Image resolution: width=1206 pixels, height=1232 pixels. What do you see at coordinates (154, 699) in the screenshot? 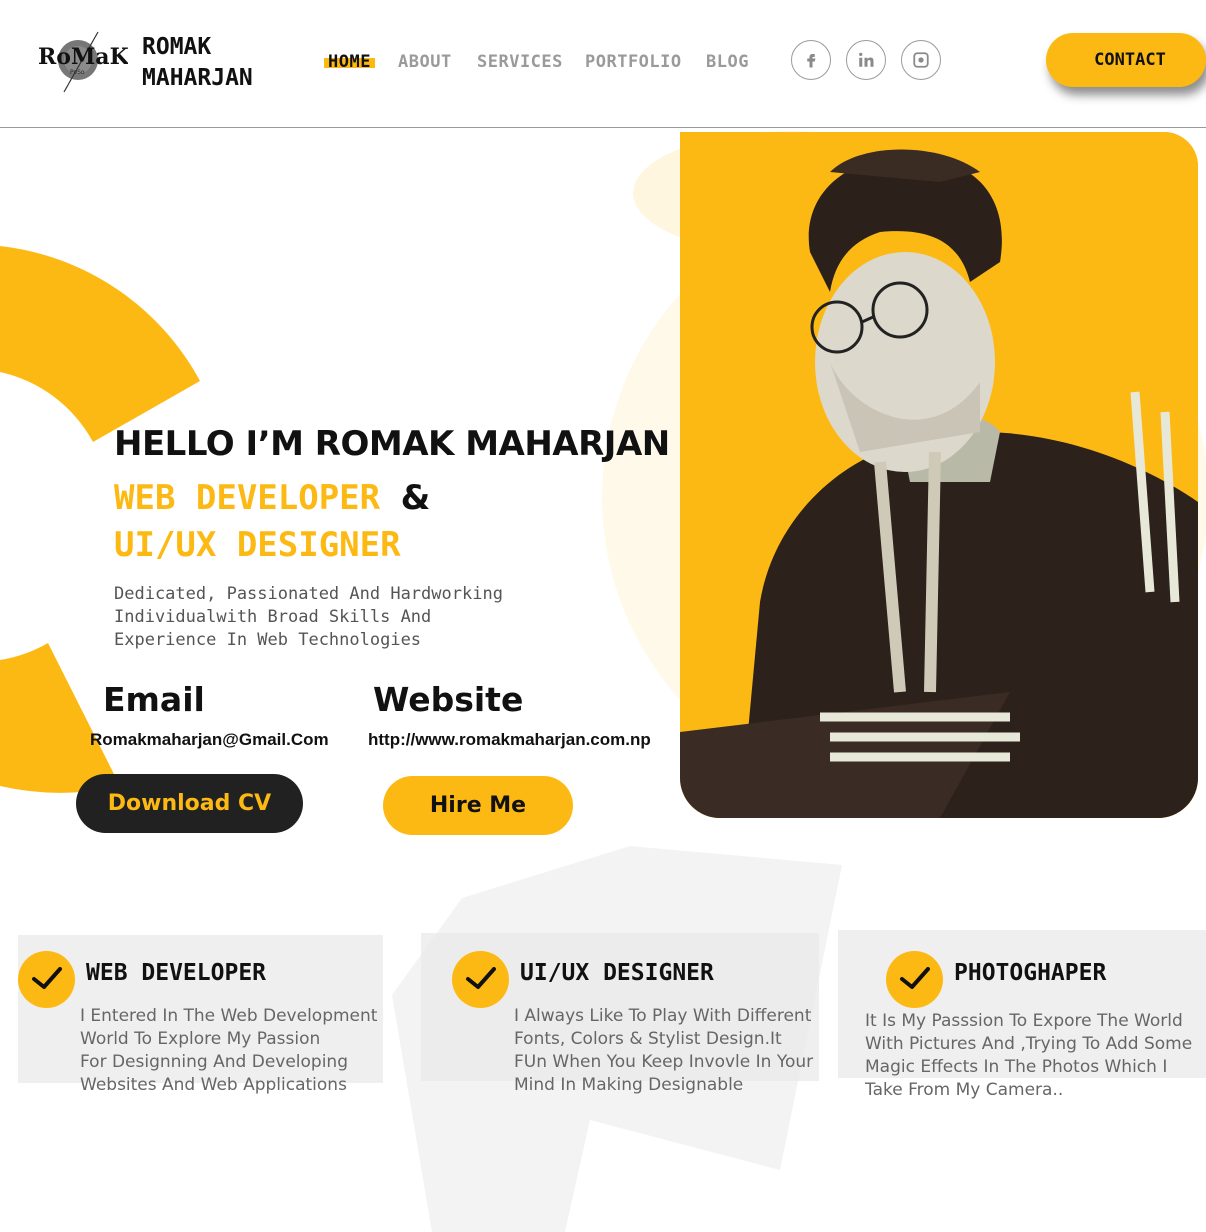
I see `email-label: Email` at bounding box center [154, 699].